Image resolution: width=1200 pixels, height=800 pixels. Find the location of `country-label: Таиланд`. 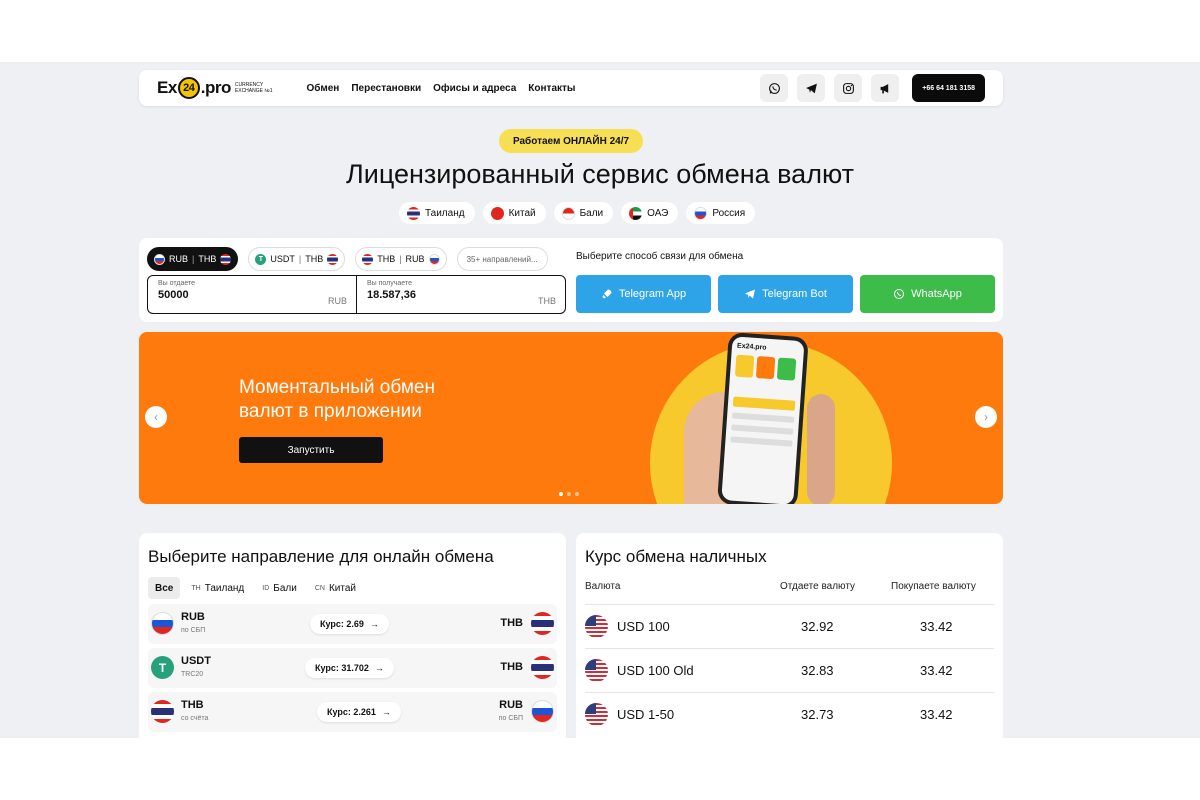

country-label: Таиланд is located at coordinates (445, 213).